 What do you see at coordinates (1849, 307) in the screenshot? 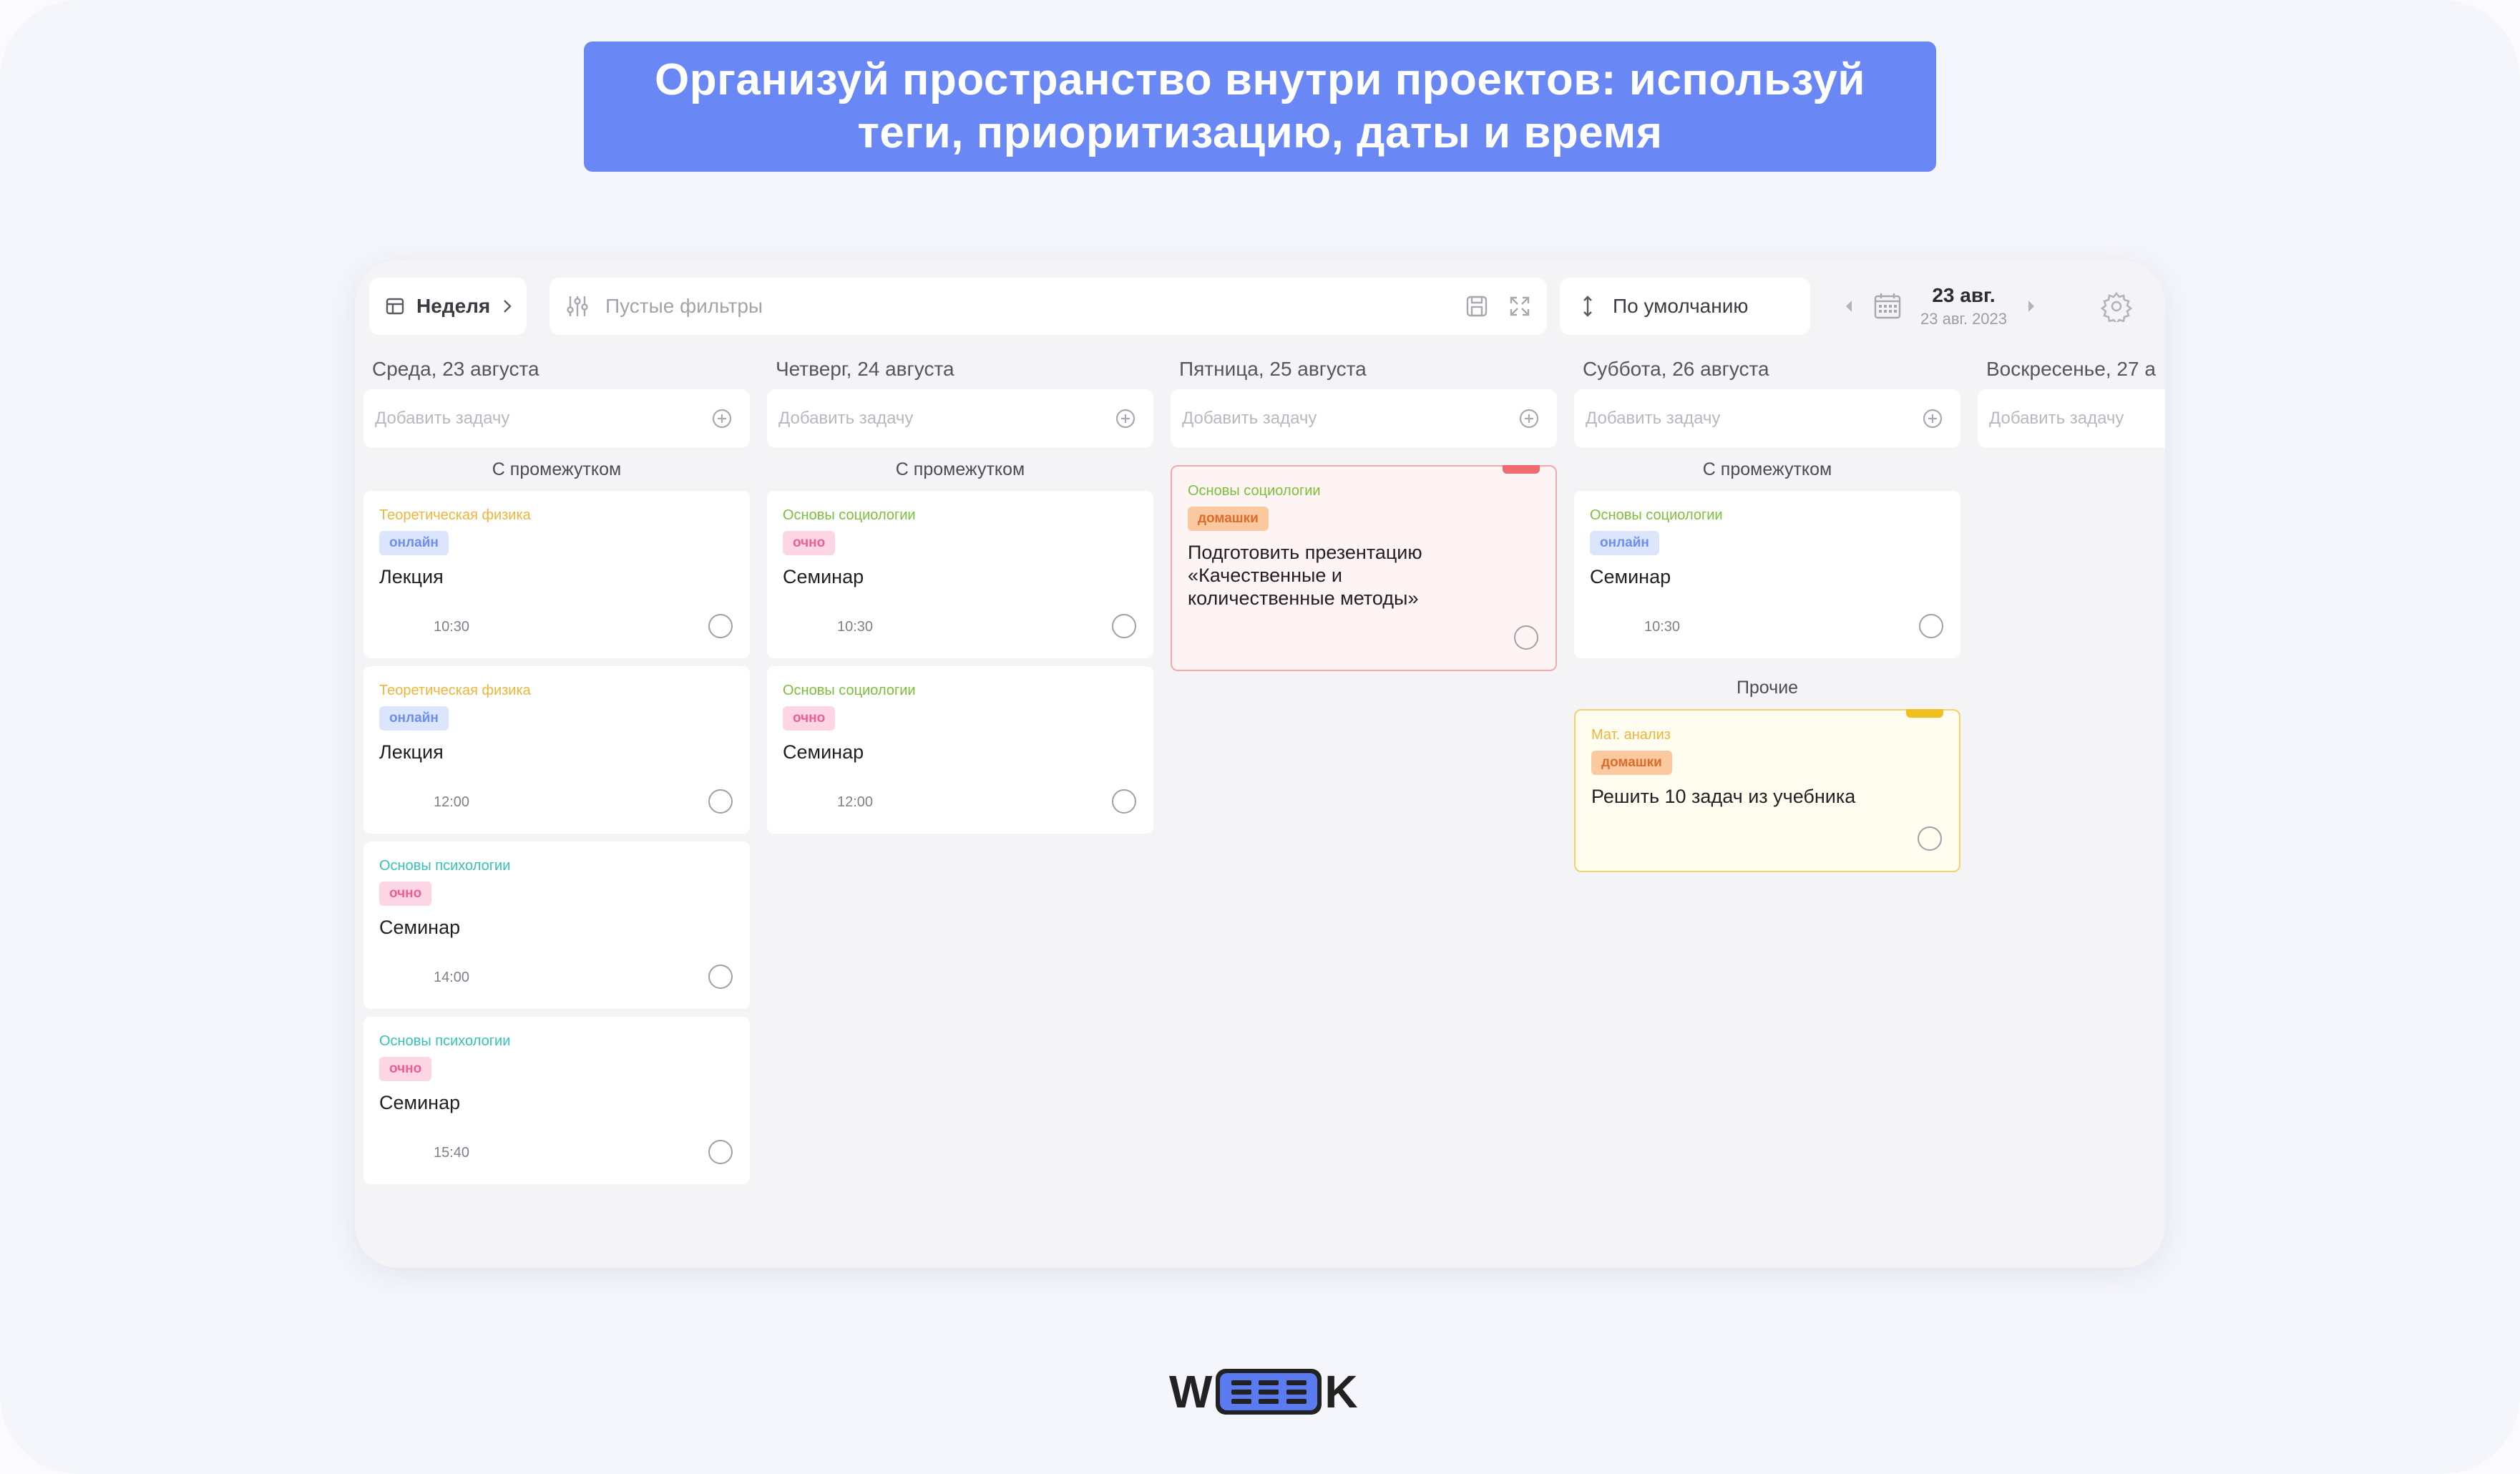
I see `prev-arrow-icon` at bounding box center [1849, 307].